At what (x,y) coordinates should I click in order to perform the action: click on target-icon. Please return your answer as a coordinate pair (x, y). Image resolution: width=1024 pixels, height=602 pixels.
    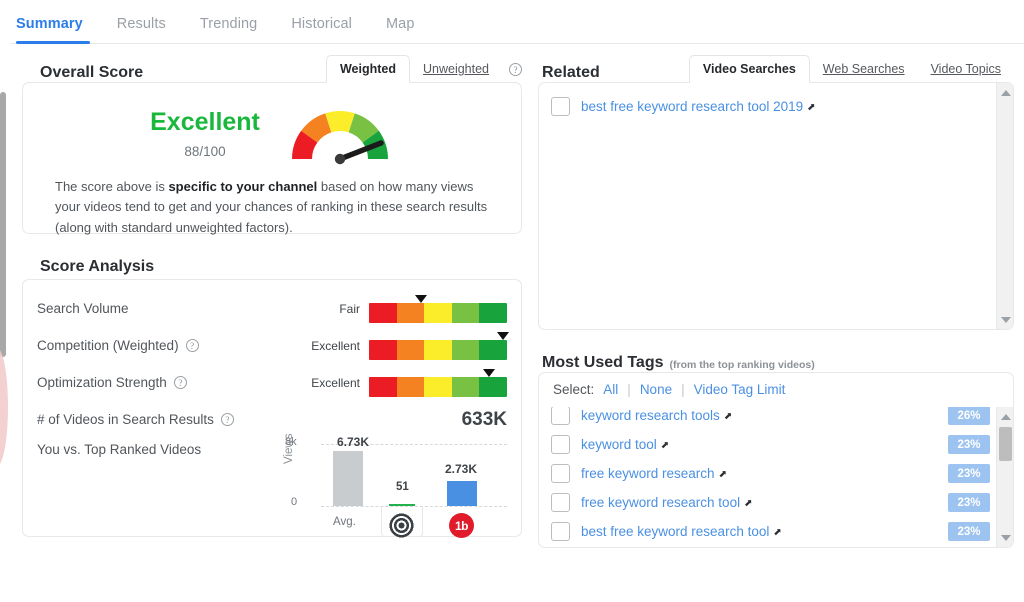
    Looking at the image, I should click on (401, 525).